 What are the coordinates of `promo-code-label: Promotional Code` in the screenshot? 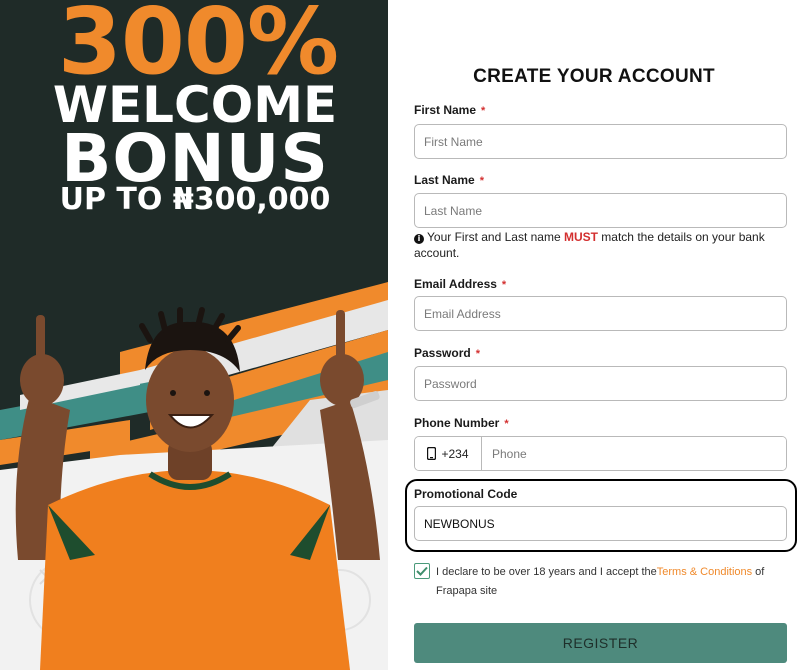 It's located at (466, 494).